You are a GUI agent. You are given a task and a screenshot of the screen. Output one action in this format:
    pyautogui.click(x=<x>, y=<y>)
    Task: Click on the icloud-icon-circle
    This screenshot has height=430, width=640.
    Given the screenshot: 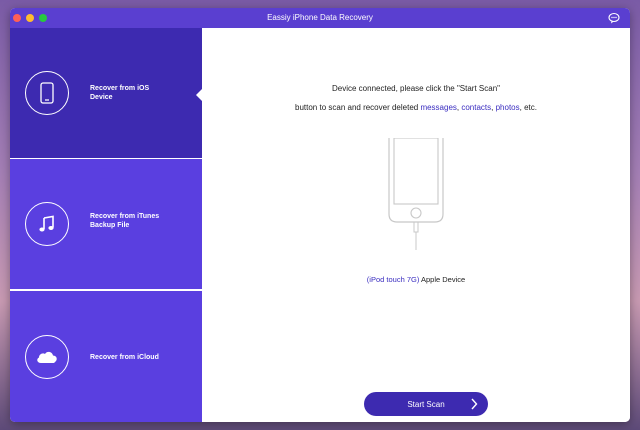 What is the action you would take?
    pyautogui.click(x=47, y=357)
    